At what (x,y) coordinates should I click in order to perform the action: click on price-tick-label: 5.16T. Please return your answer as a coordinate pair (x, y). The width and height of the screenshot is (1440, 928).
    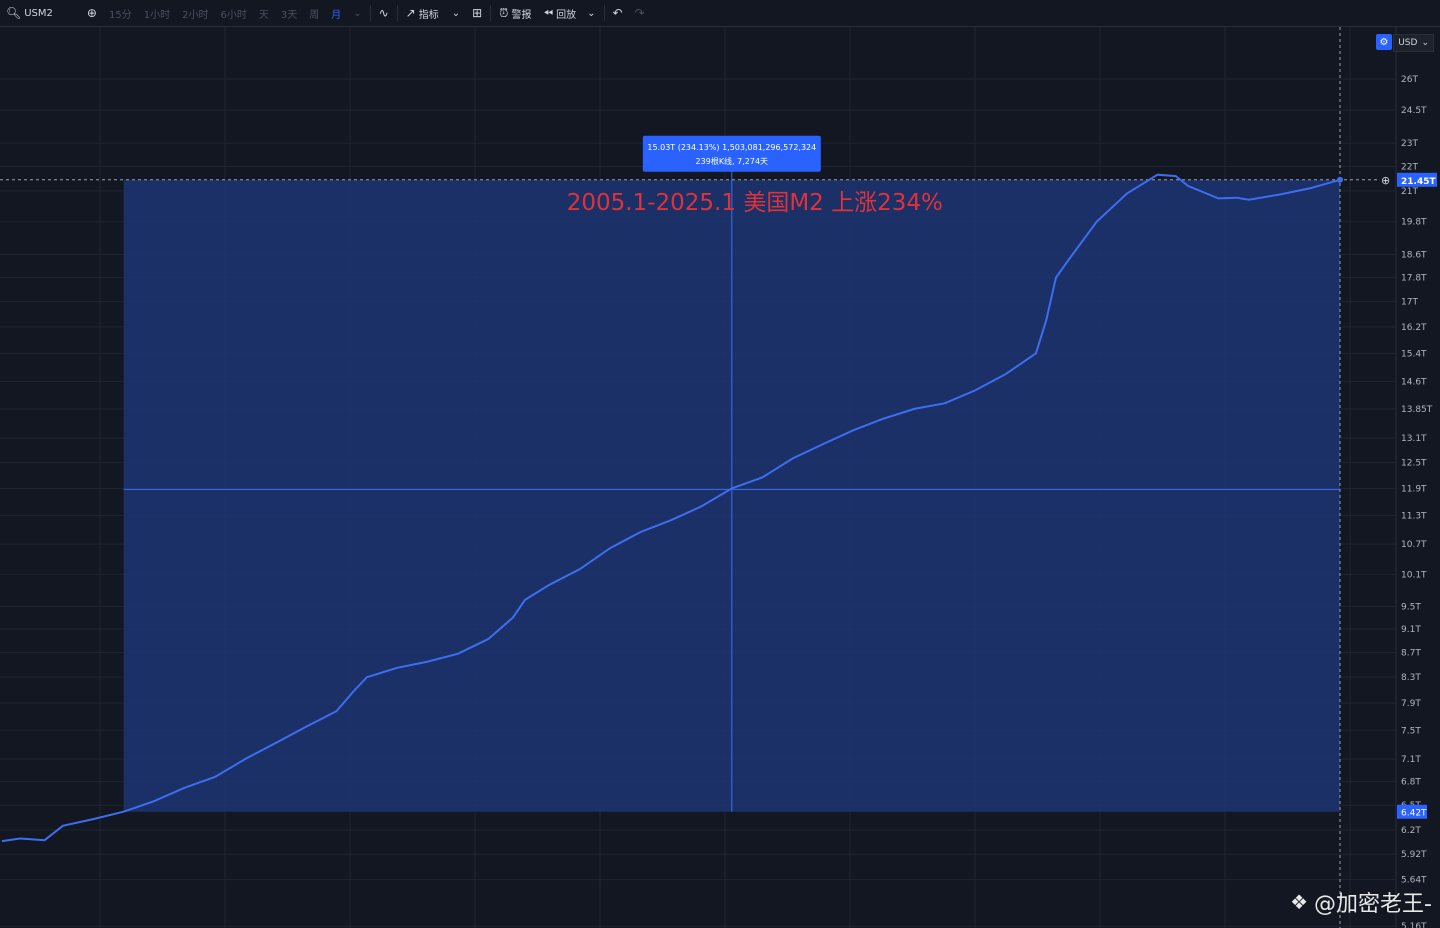
    Looking at the image, I should click on (1414, 925).